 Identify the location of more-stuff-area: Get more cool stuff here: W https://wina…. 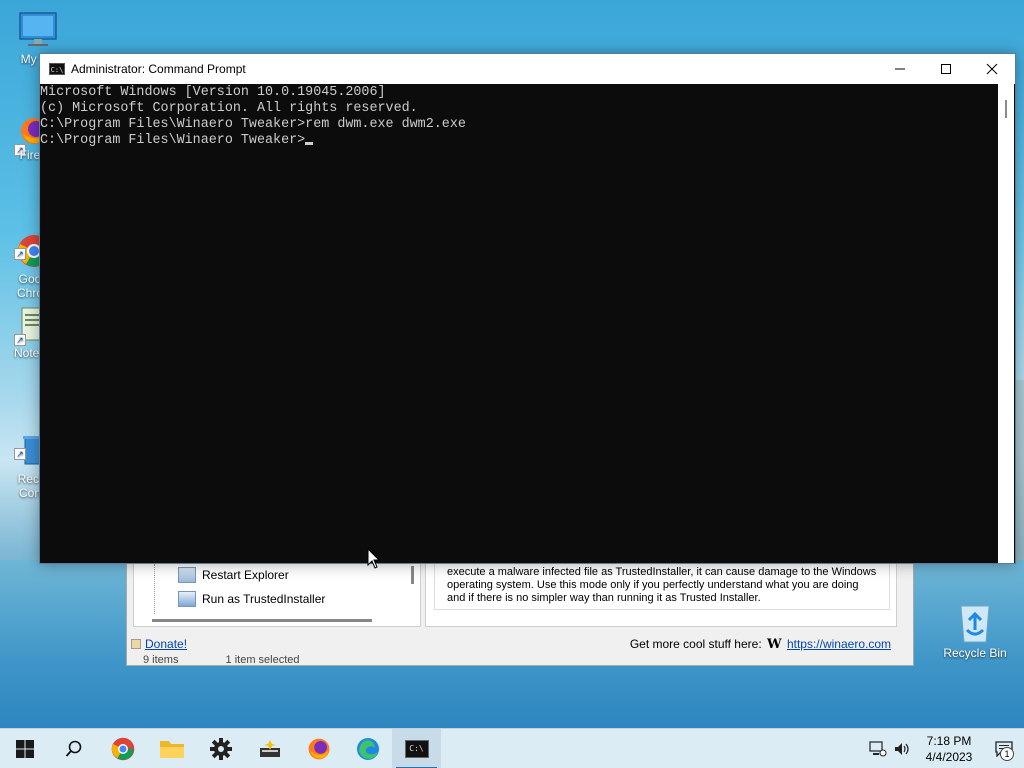
(760, 644).